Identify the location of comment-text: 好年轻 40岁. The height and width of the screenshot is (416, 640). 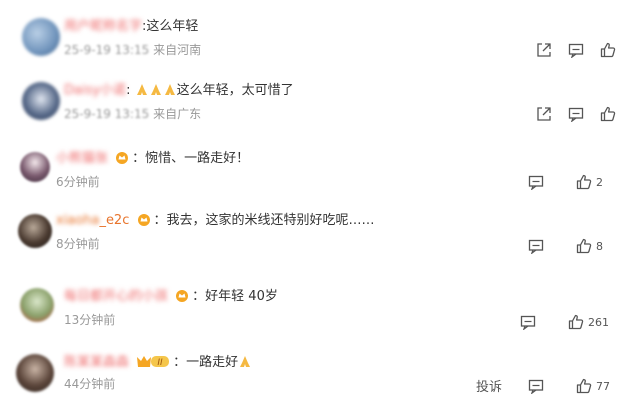
(241, 296).